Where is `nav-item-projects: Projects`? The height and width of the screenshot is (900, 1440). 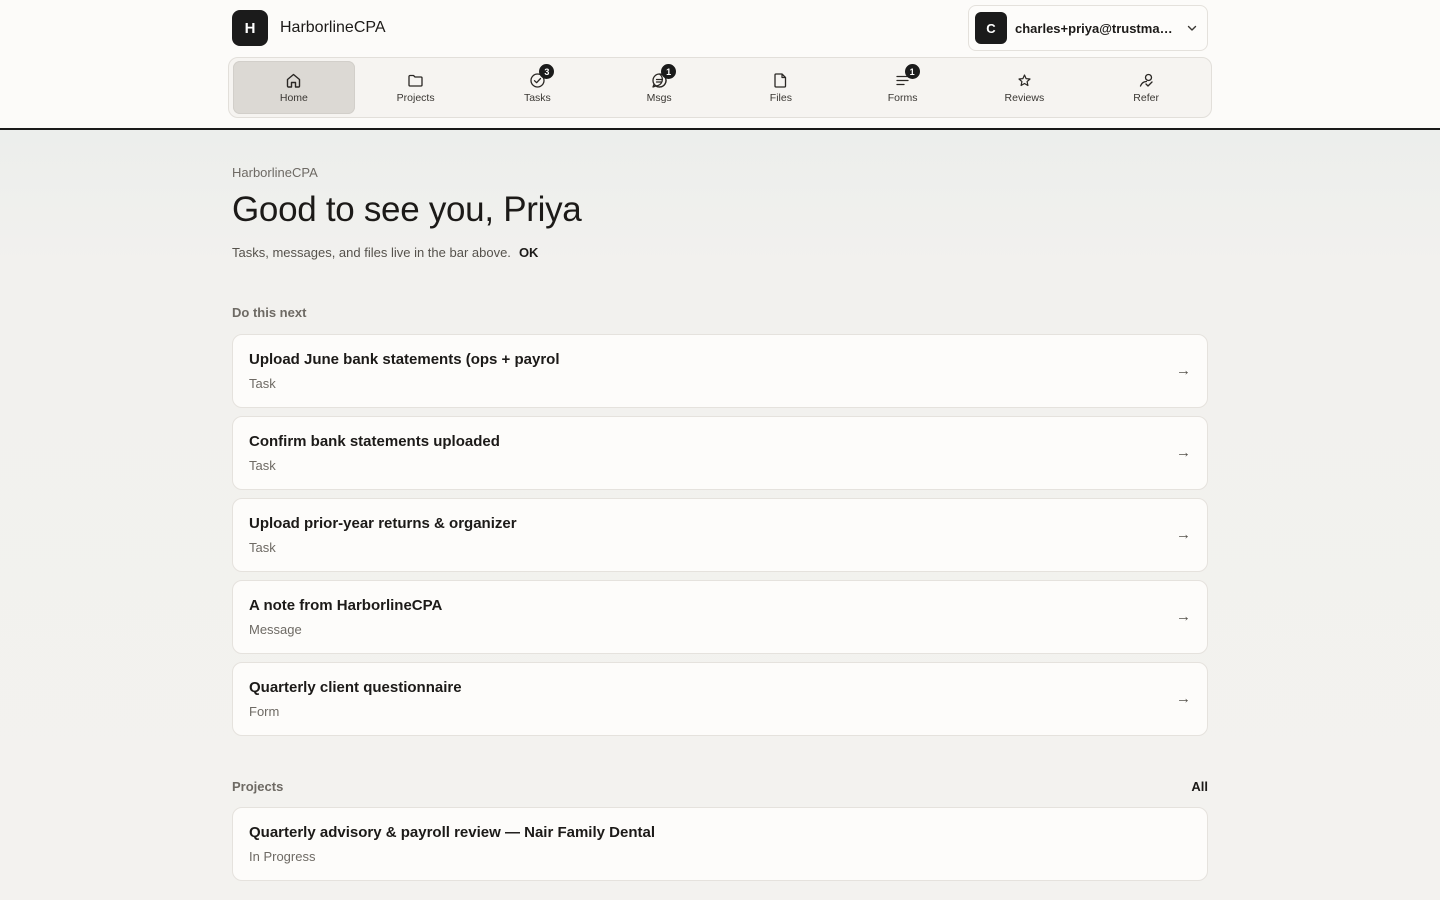
nav-item-projects: Projects is located at coordinates (416, 87).